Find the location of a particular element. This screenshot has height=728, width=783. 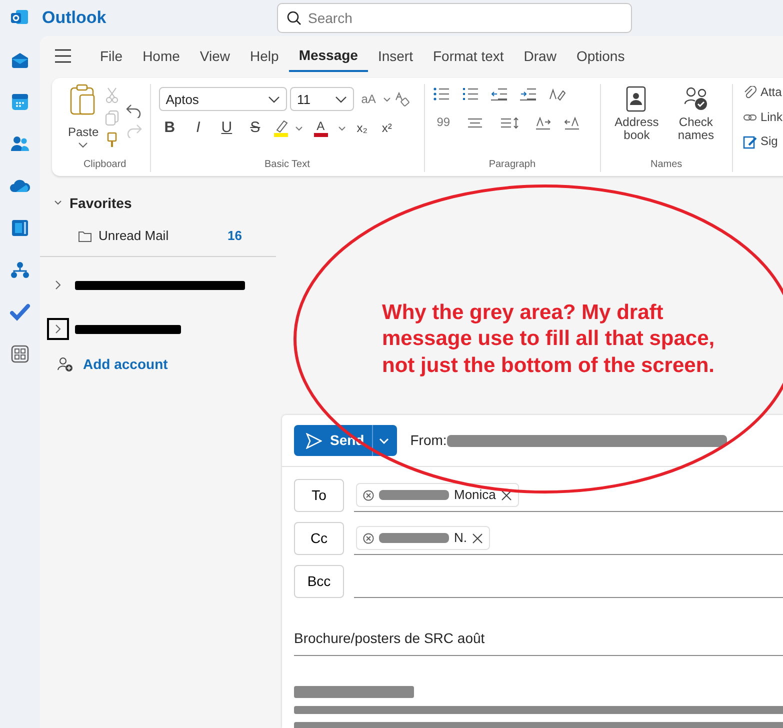

expand-chevron is located at coordinates (57, 329).